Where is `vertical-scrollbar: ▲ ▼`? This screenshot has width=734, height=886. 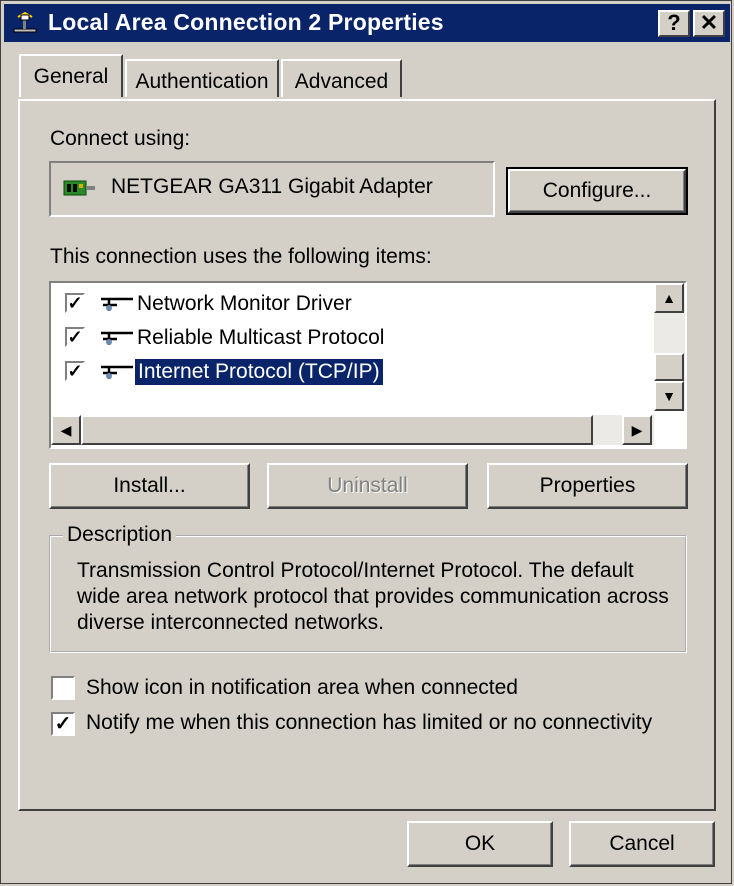
vertical-scrollbar: ▲ ▼ is located at coordinates (669, 347).